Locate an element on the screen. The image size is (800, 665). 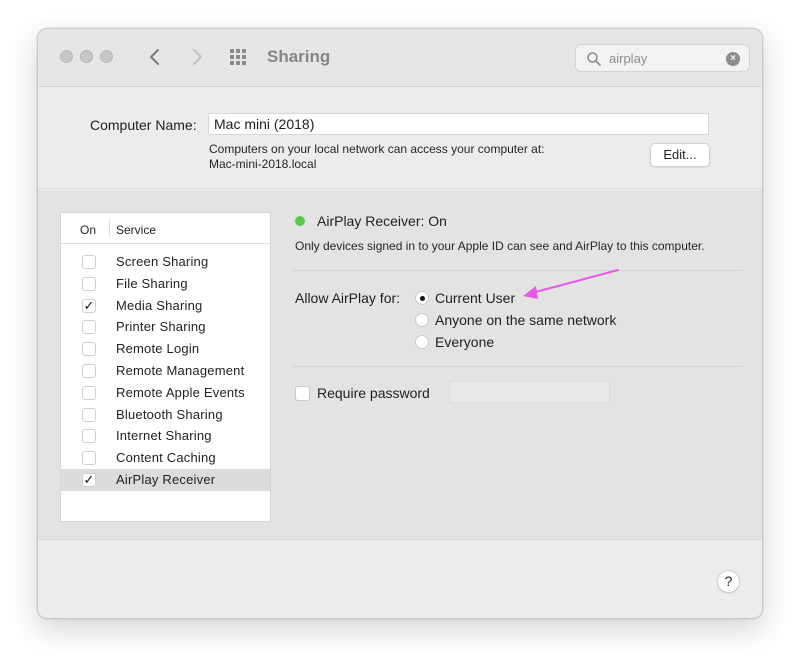
annotation-arrow is located at coordinates (571, 284).